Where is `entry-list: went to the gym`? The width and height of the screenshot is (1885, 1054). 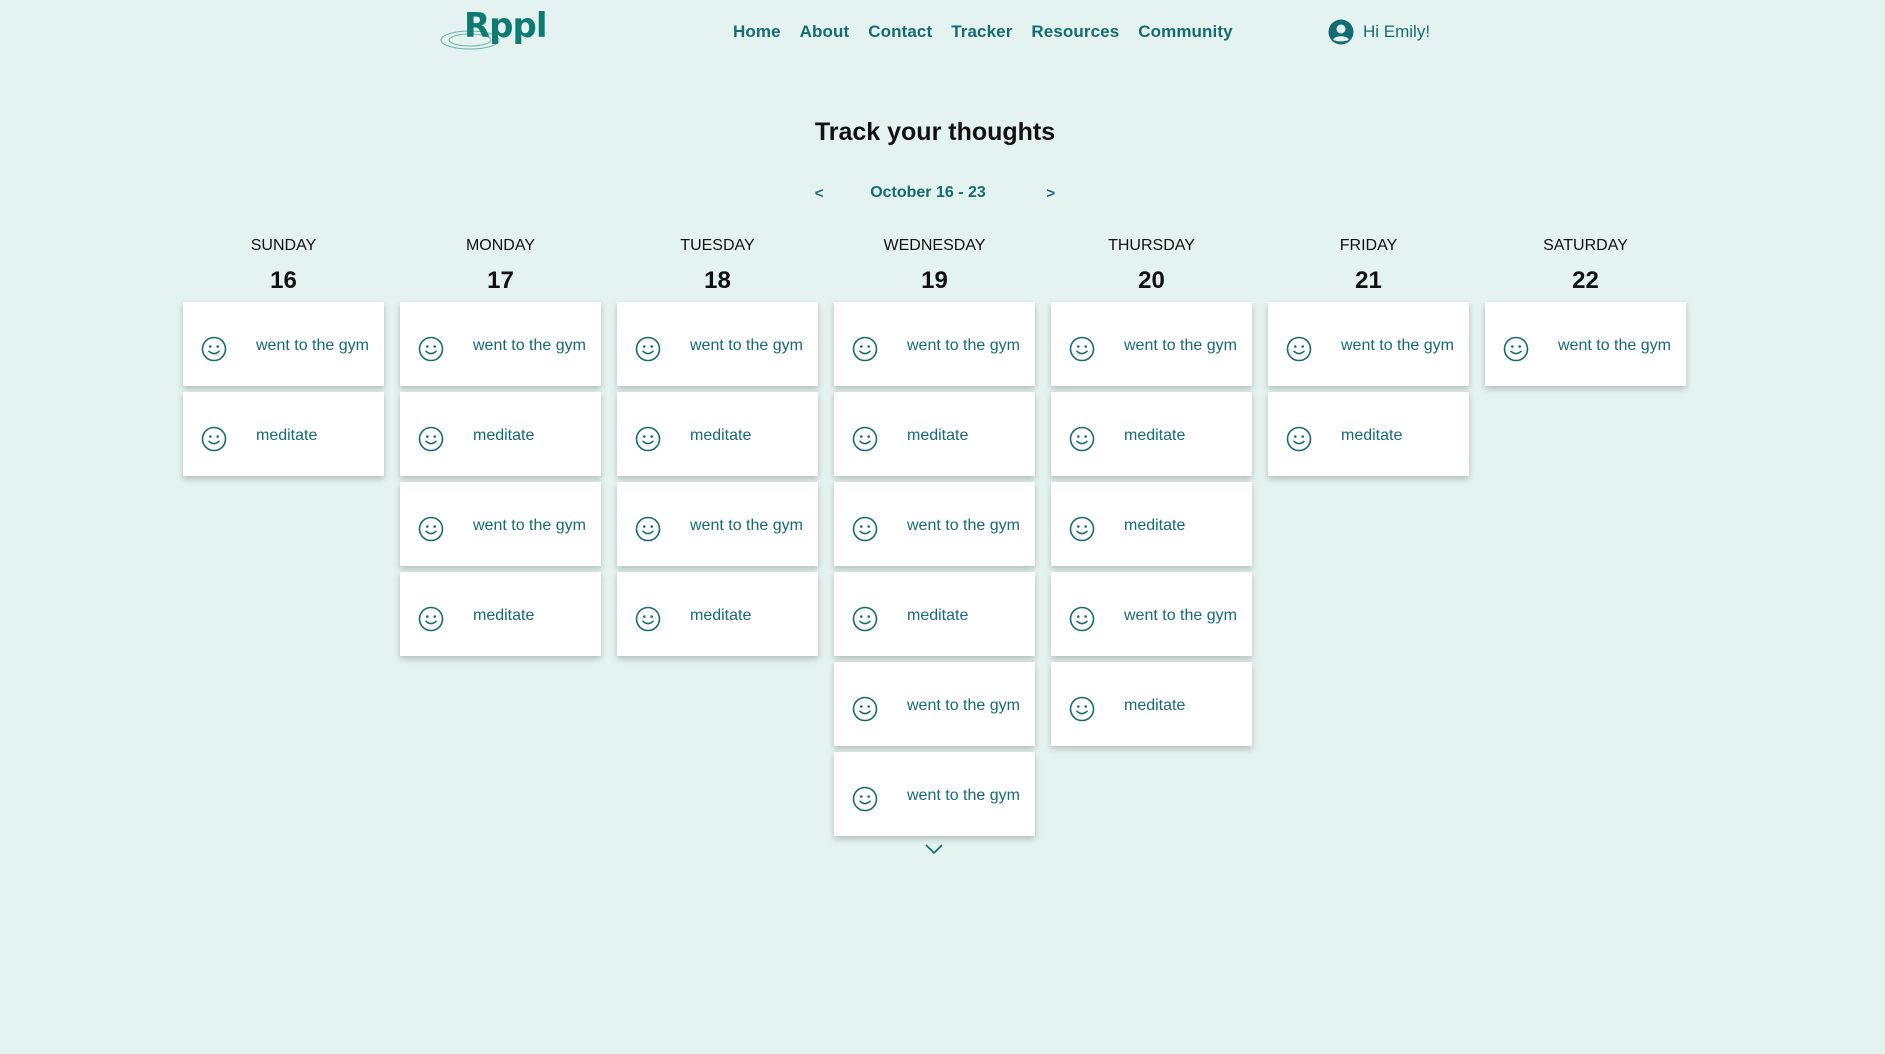 entry-list: went to the gym is located at coordinates (1585, 344).